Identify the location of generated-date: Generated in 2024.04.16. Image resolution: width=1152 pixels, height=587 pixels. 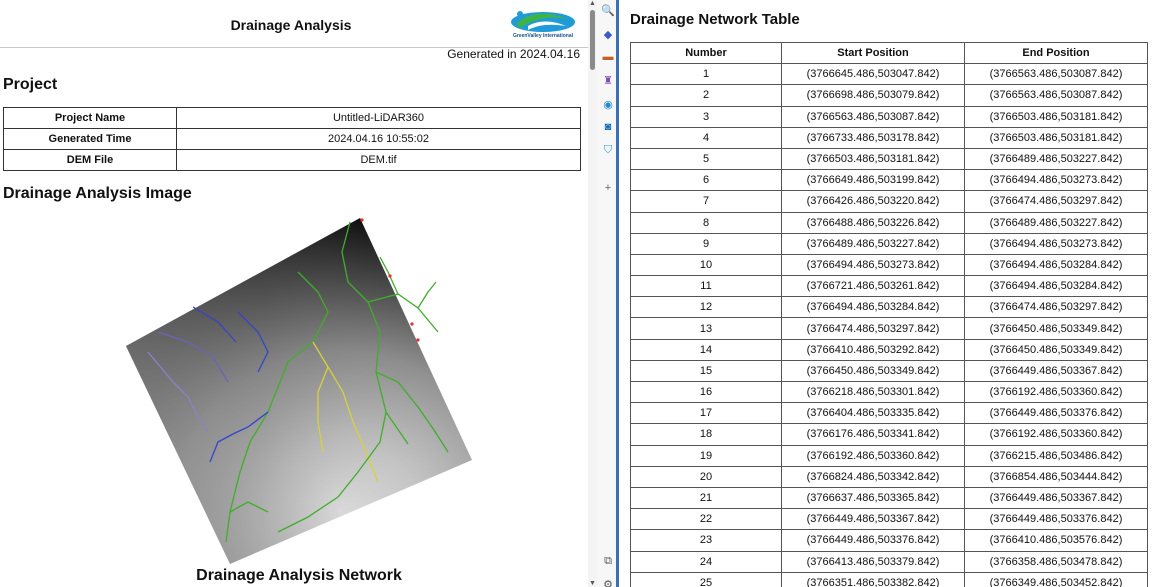
(513, 54).